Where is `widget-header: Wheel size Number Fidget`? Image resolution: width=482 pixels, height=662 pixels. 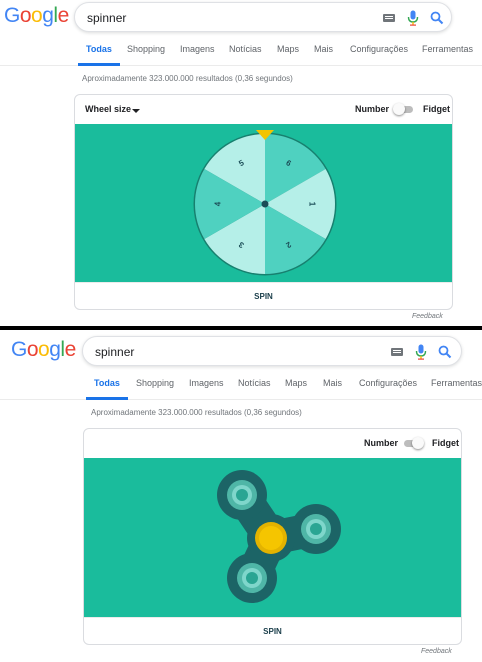 widget-header: Wheel size Number Fidget is located at coordinates (263, 109).